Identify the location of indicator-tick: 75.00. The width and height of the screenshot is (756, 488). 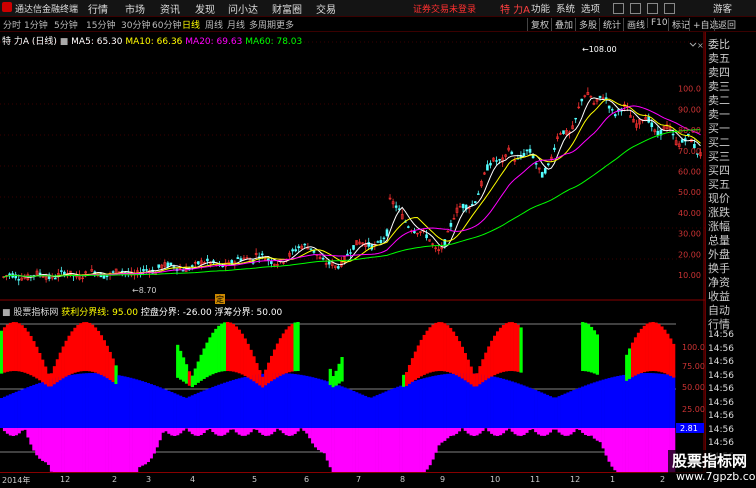
(693, 366).